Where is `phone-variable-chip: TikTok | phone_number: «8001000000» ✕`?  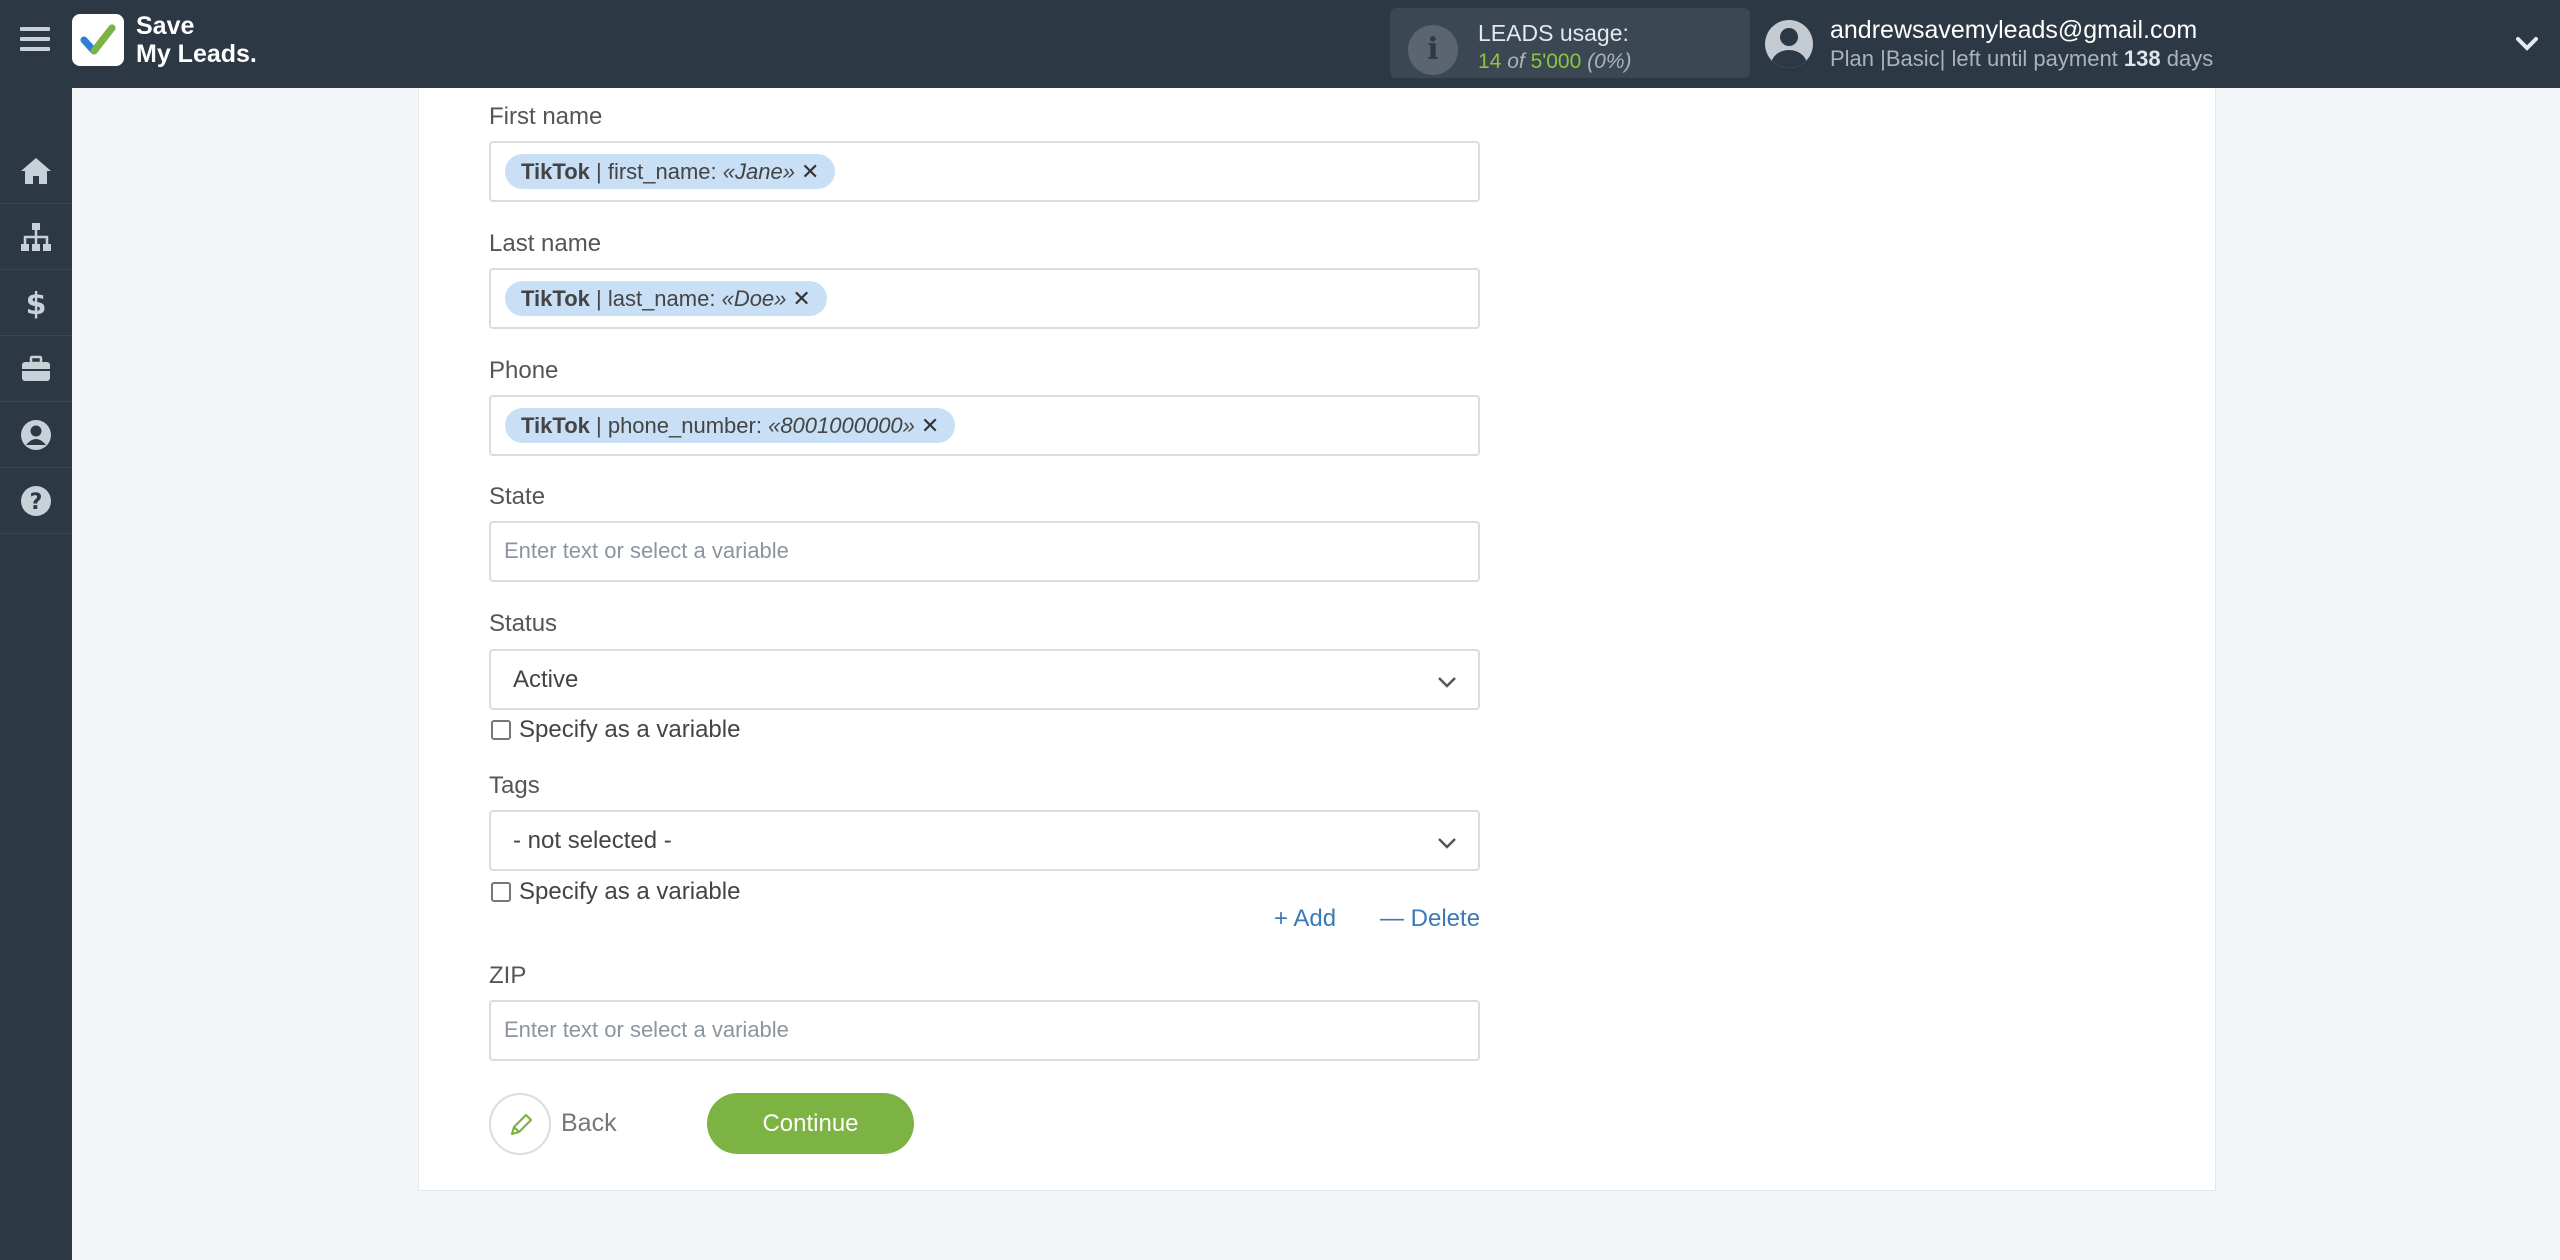
phone-variable-chip: TikTok | phone_number: «8001000000» ✕ is located at coordinates (730, 425).